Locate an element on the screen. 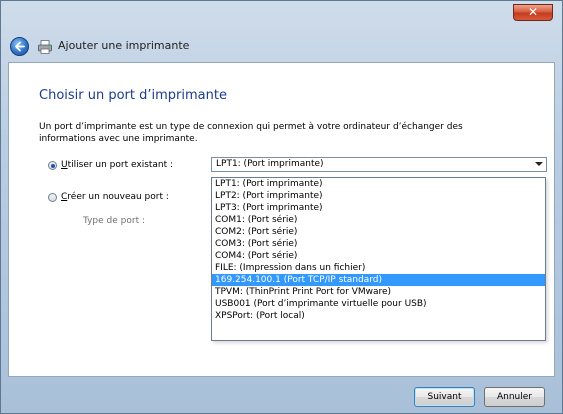 The image size is (563, 414). dropdown-item: COM1: (Port série) is located at coordinates (378, 220).